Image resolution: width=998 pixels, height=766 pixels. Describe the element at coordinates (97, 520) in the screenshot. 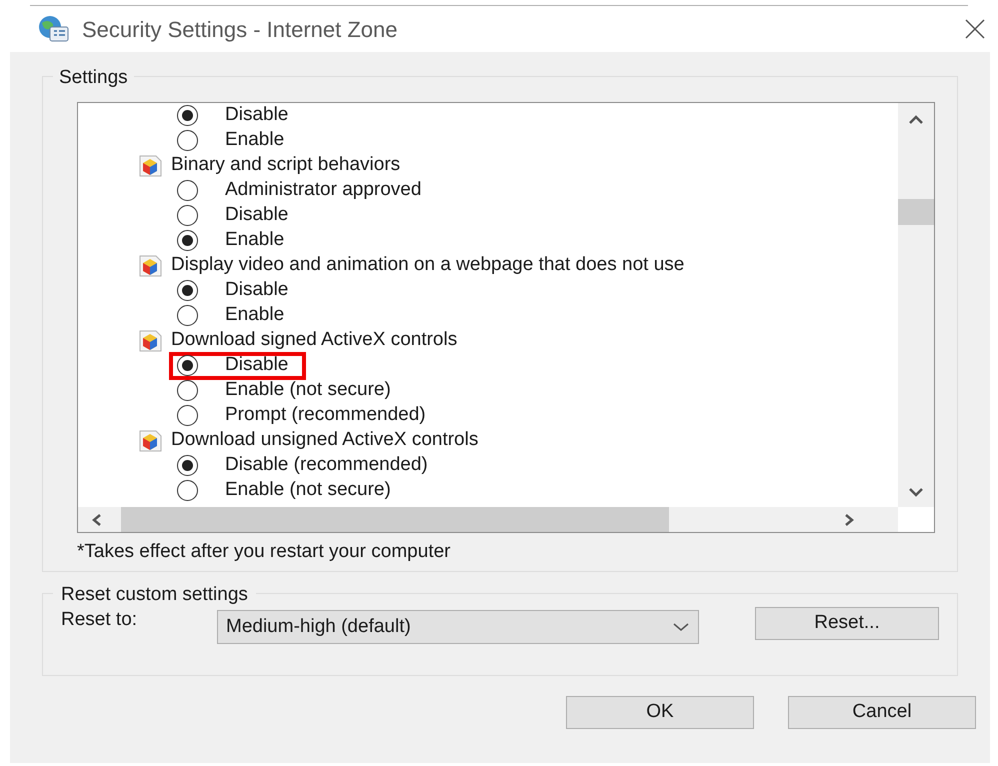

I see `scroll-left-icon` at that location.